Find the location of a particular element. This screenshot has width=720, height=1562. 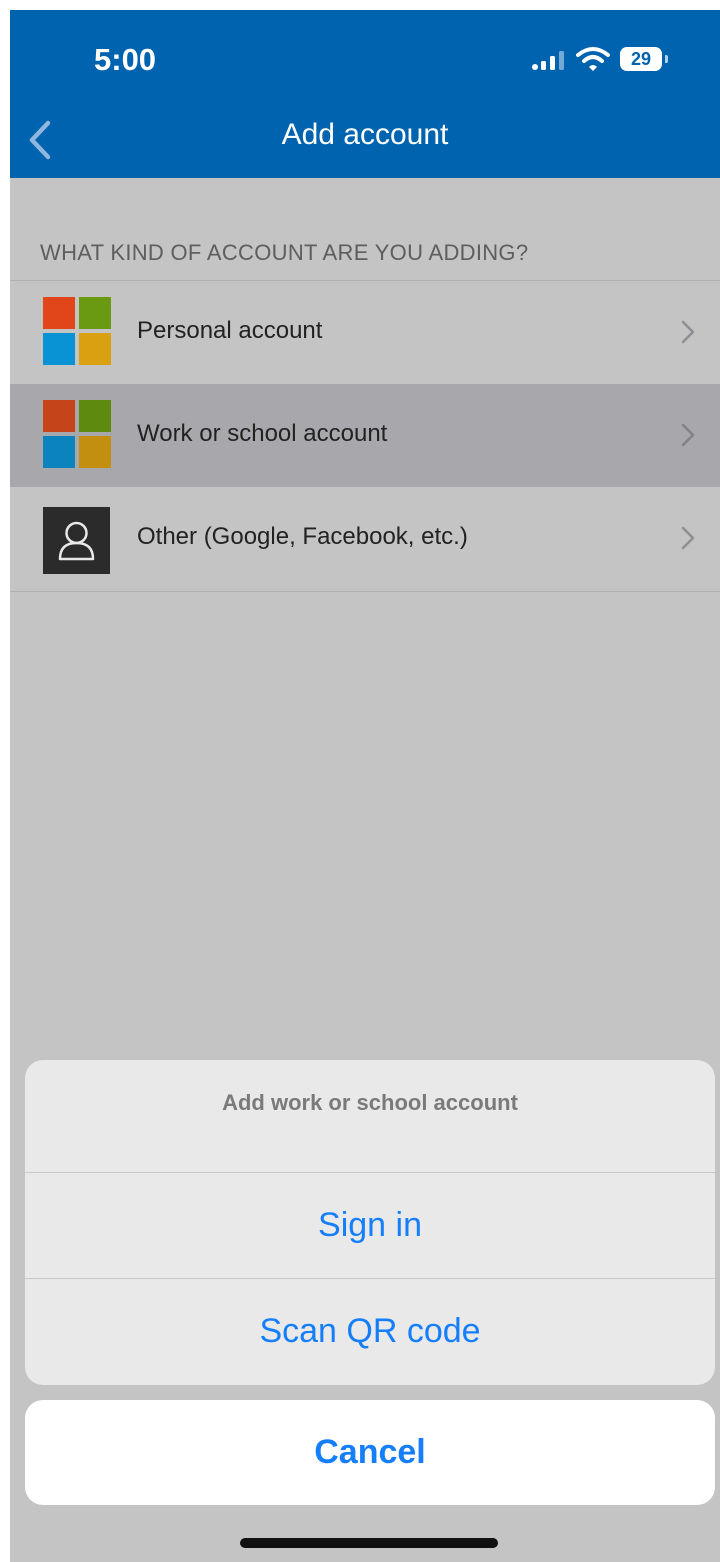

person-glyph is located at coordinates (76, 541).